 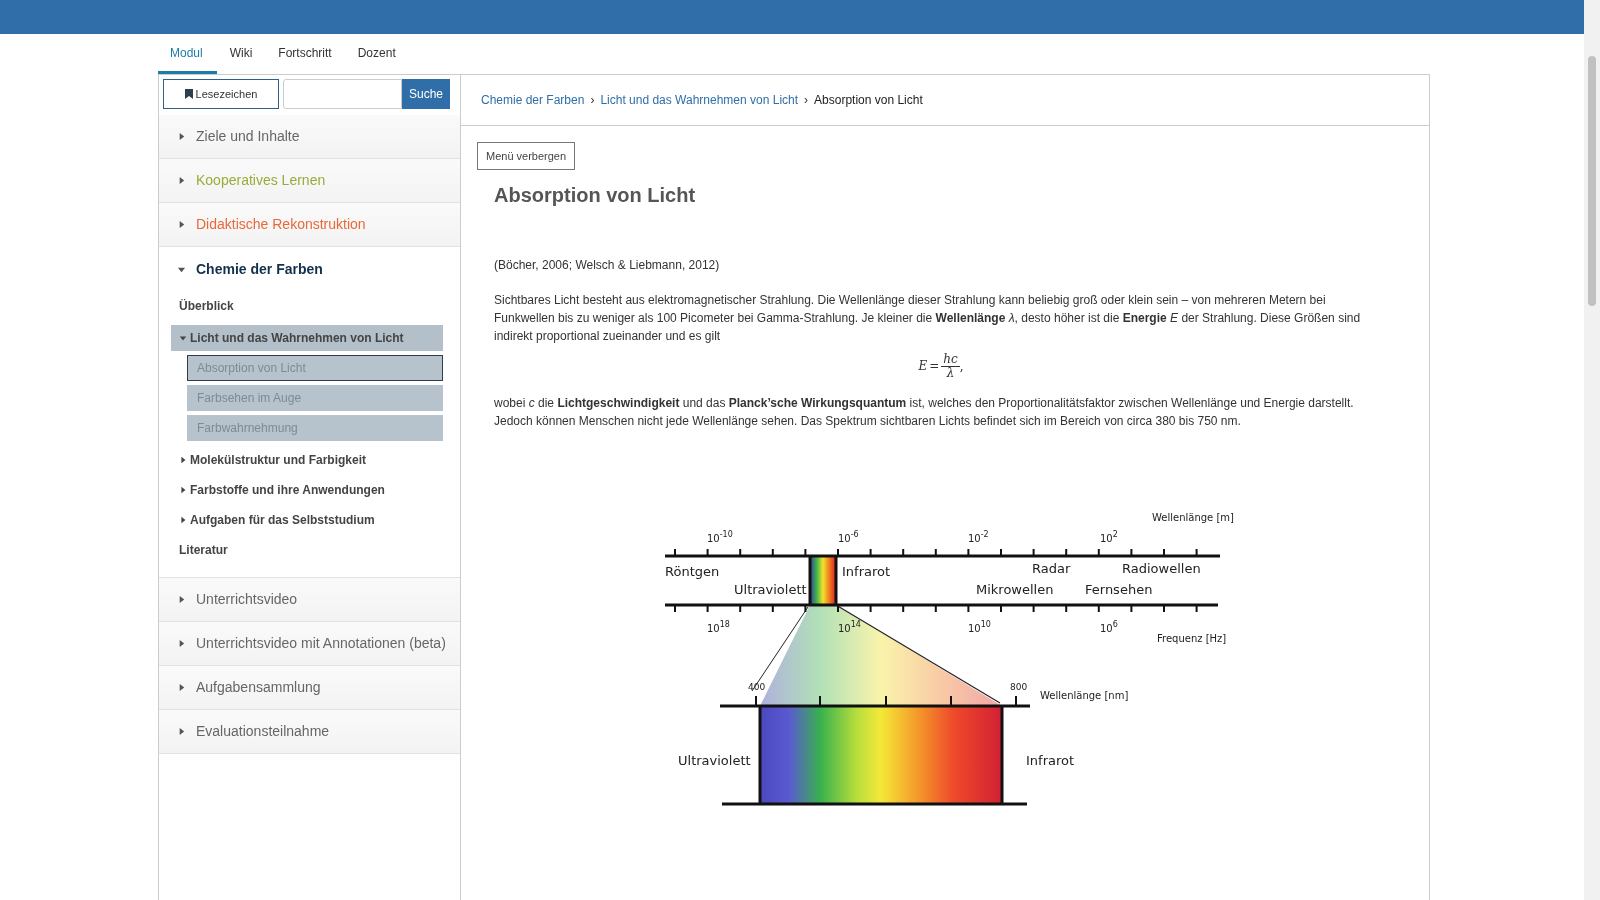 What do you see at coordinates (757, 687) in the screenshot?
I see `tick-label: 400` at bounding box center [757, 687].